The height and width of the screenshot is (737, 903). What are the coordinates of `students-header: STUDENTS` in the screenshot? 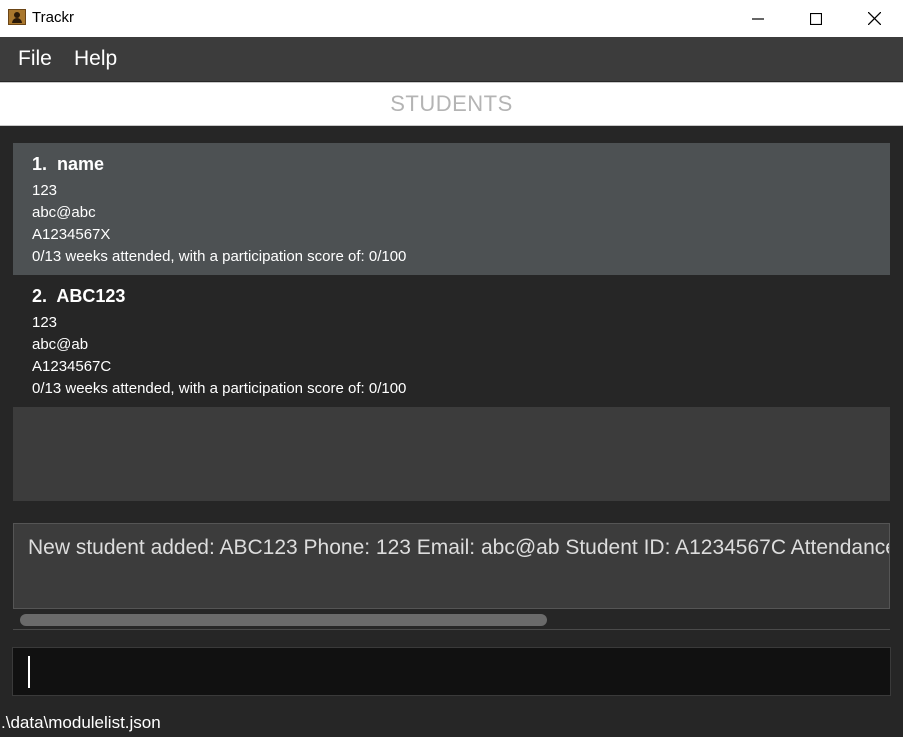 It's located at (451, 104).